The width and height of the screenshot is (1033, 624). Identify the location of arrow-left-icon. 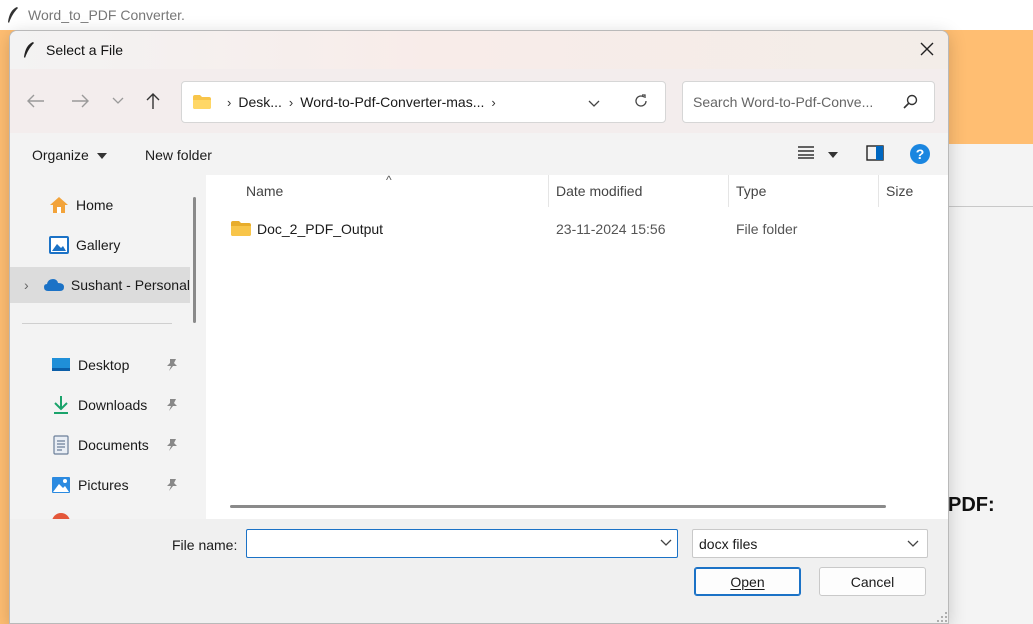
(35, 101).